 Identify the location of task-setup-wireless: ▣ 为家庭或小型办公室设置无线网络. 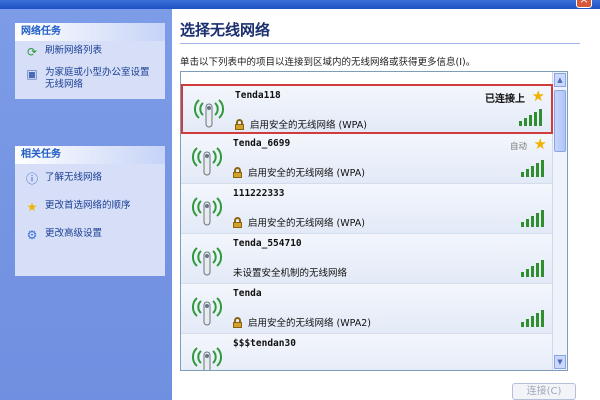
(90, 81).